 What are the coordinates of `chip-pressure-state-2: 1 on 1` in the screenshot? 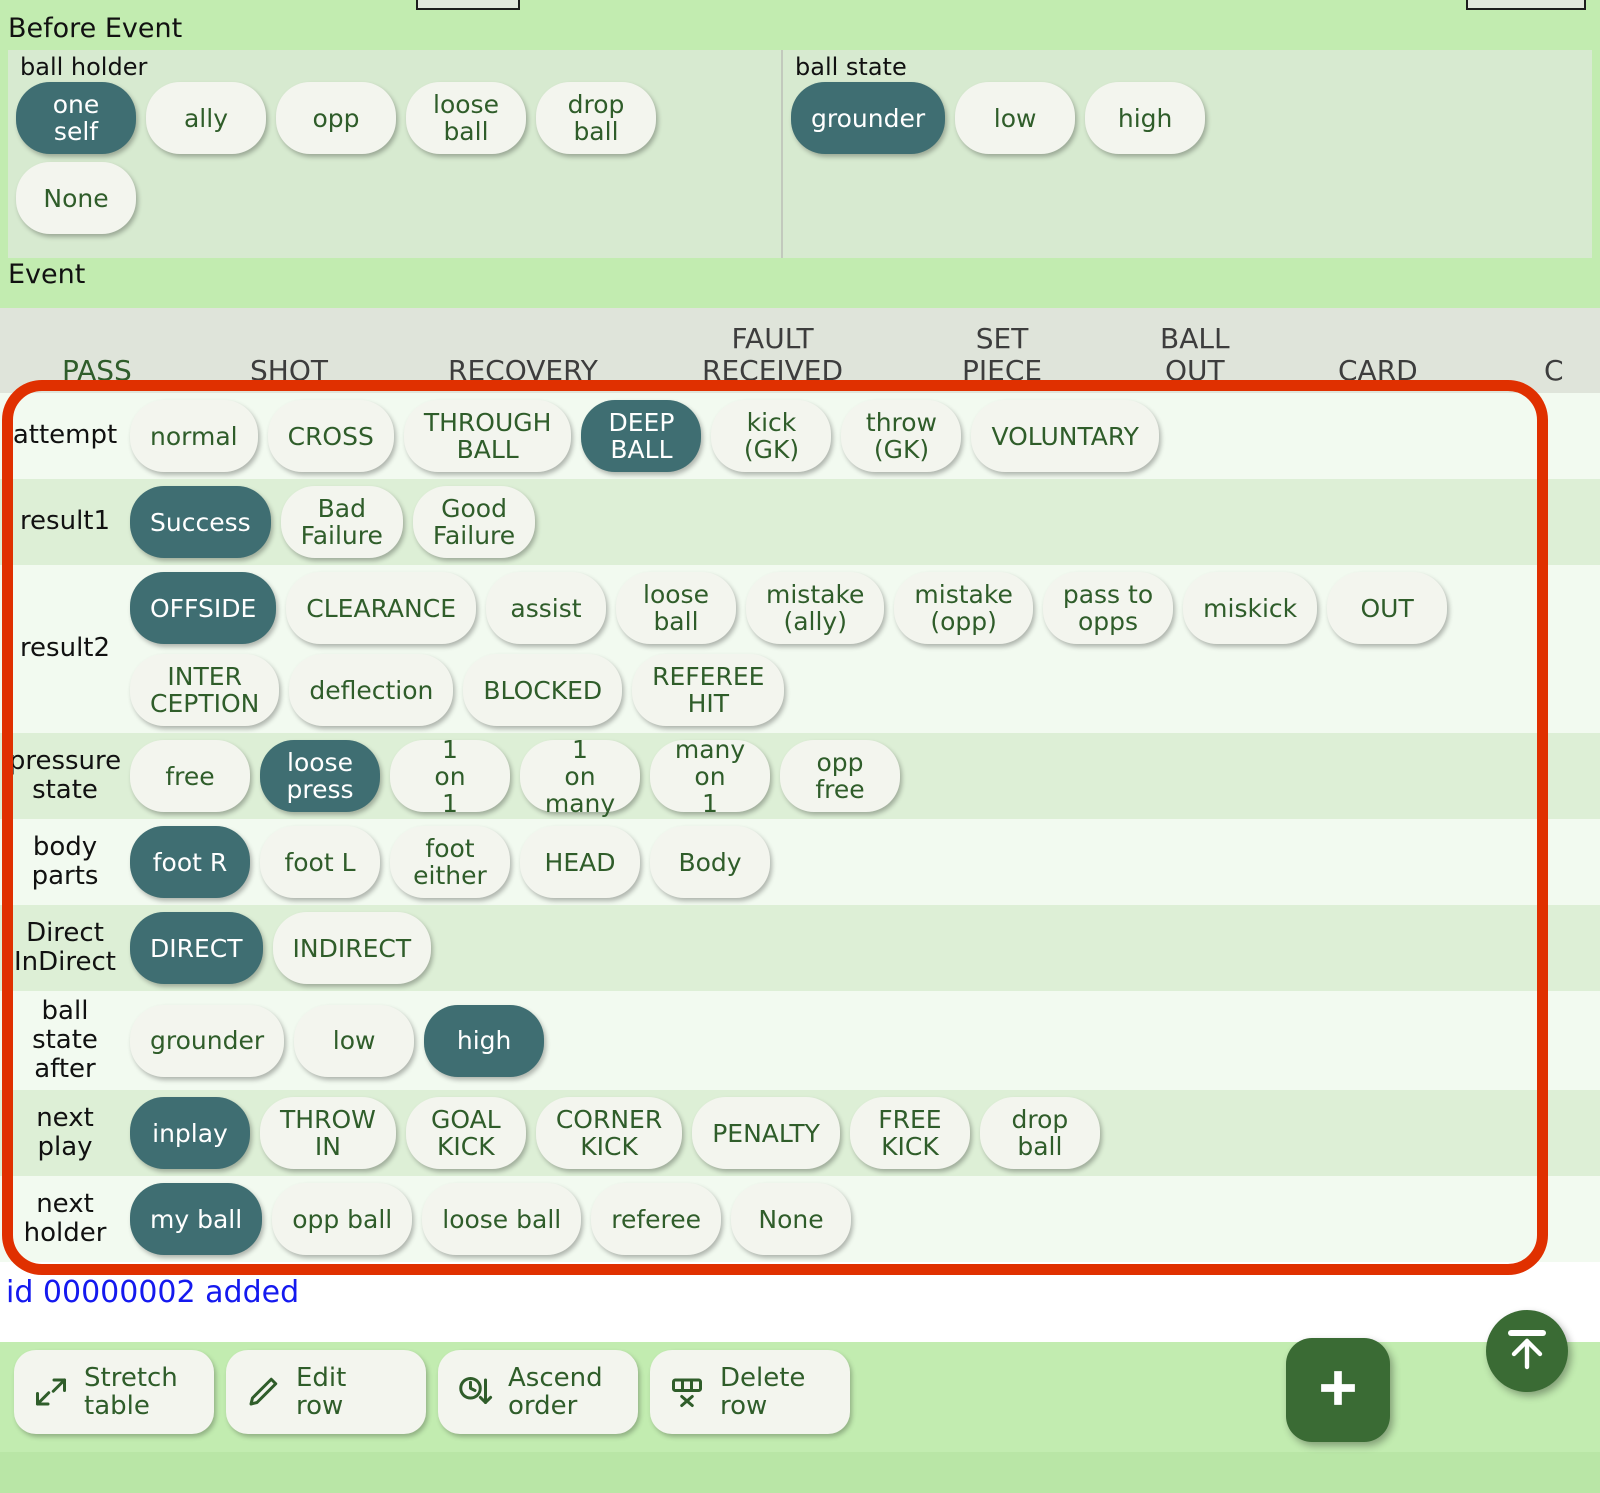 It's located at (450, 776).